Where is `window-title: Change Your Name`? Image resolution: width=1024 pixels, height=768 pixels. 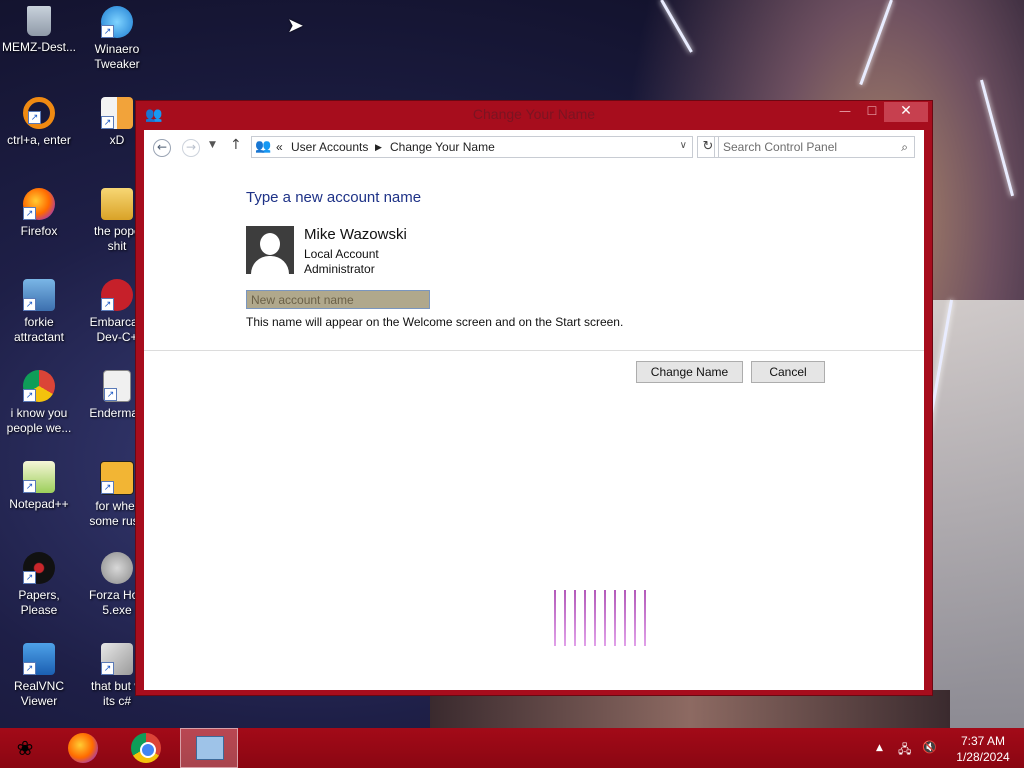
window-title: Change Your Name is located at coordinates (534, 114).